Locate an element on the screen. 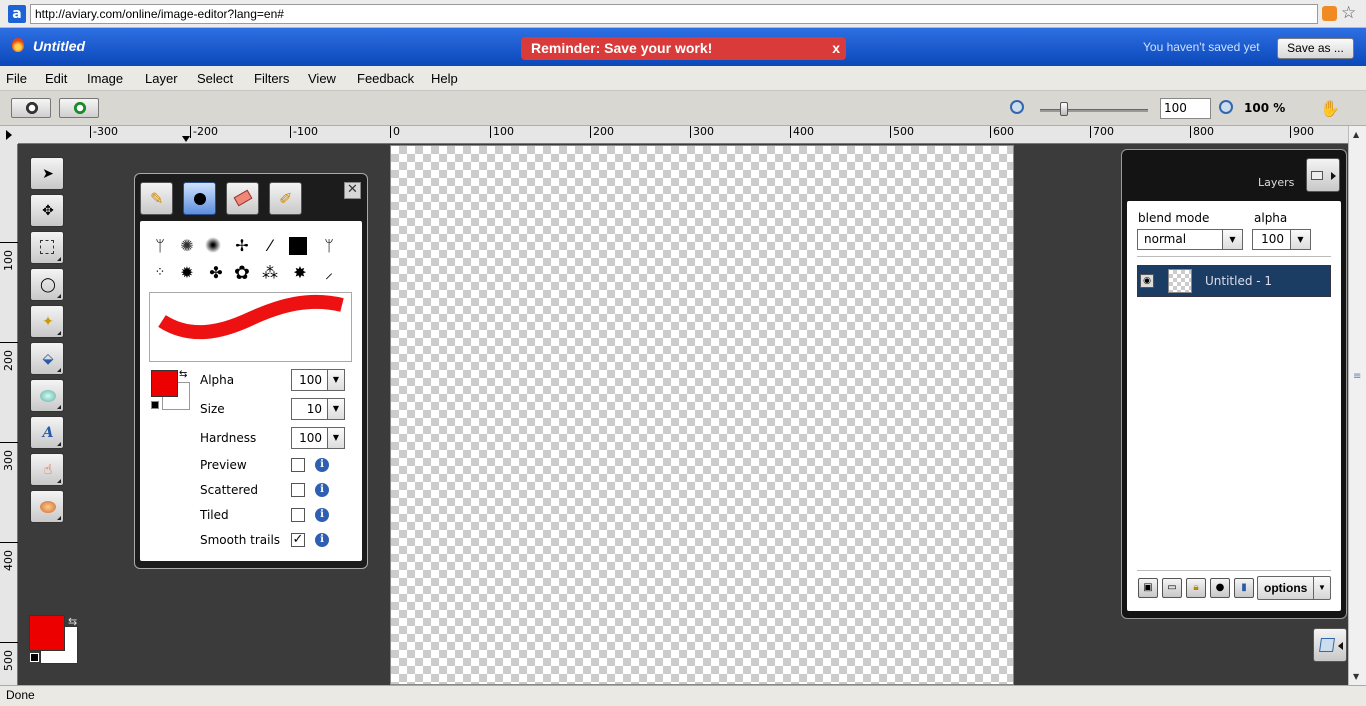 This screenshot has height=706, width=1366. document-title: Untitled is located at coordinates (59, 46).